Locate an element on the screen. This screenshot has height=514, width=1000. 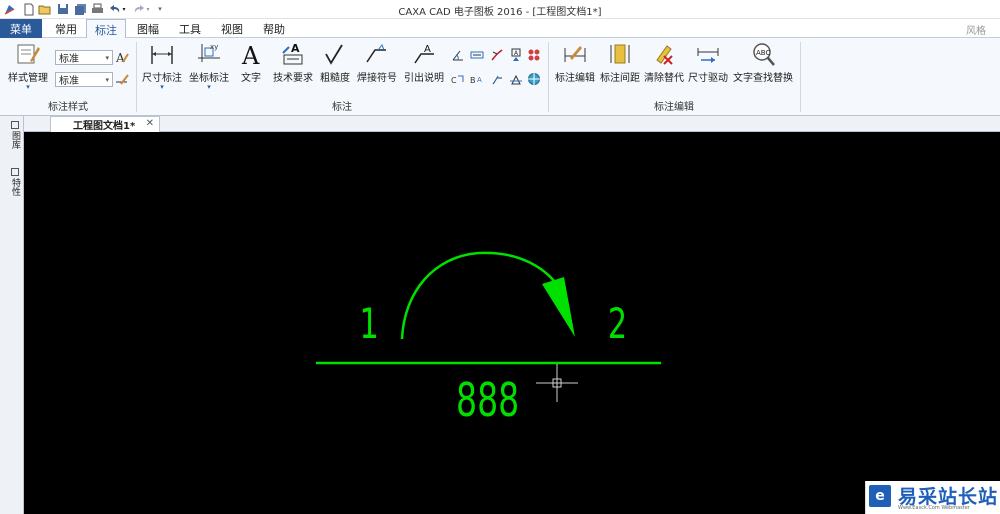
dimension-dropdown-icon: ▾ is located at coordinates (162, 87).